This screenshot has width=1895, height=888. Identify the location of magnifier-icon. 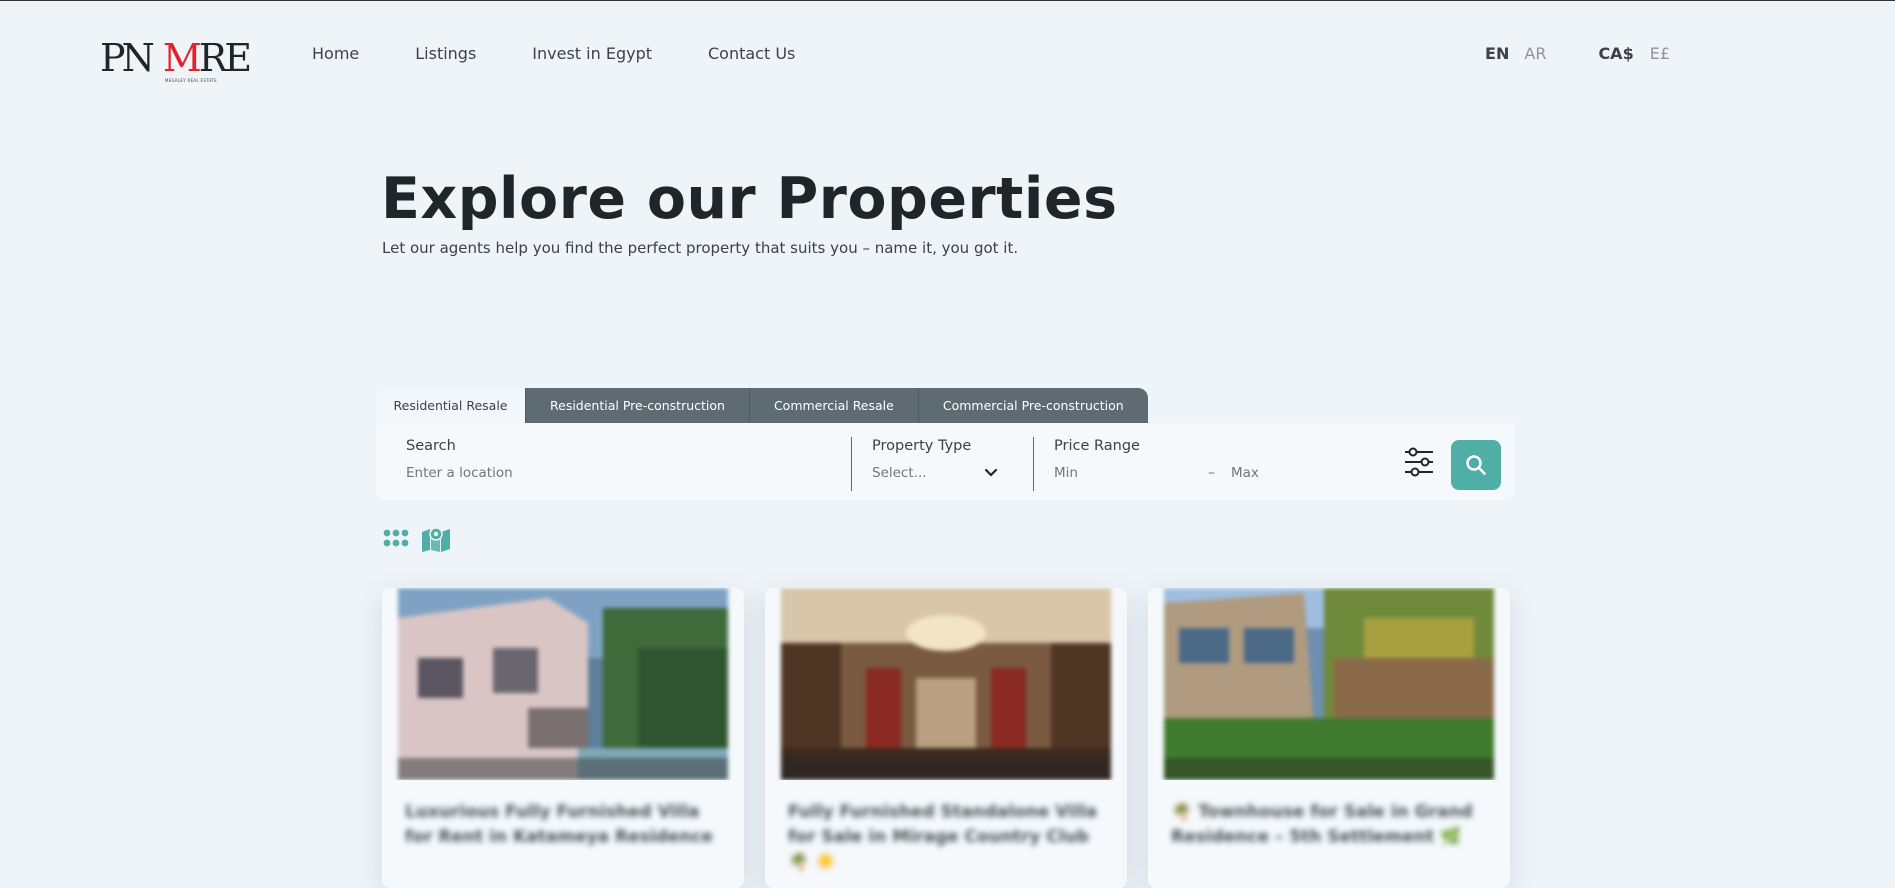
(1476, 465).